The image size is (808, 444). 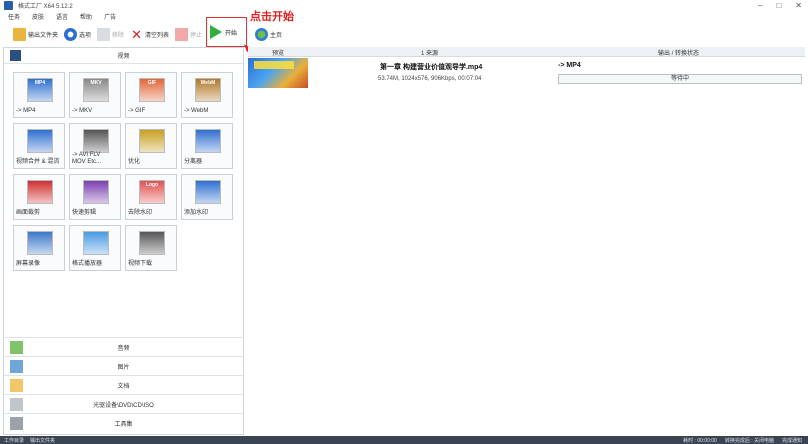 I want to click on title-bar: 格式工厂 X64 5.12.2 – □ ✕, so click(x=404, y=5).